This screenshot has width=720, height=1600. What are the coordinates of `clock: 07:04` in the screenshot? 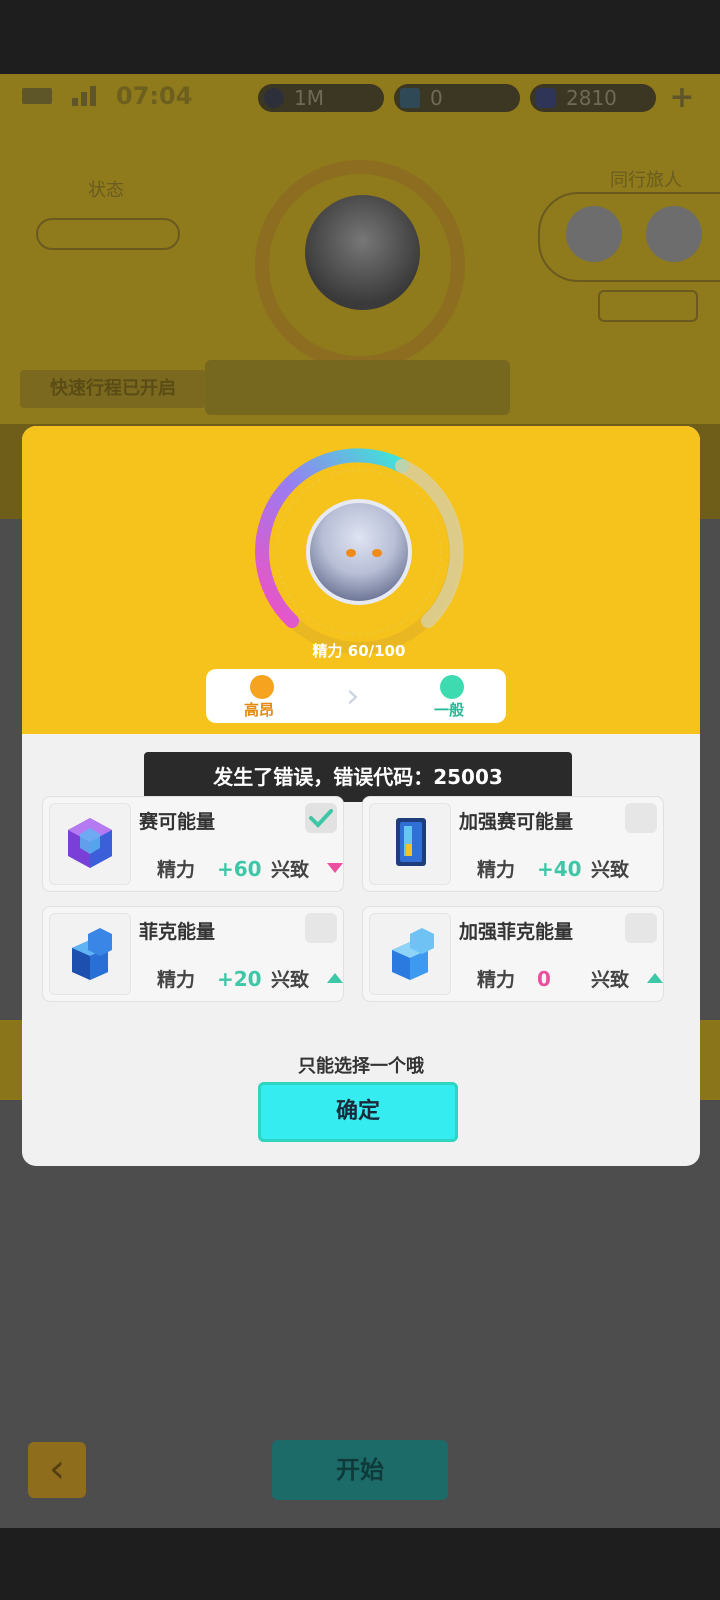 It's located at (154, 96).